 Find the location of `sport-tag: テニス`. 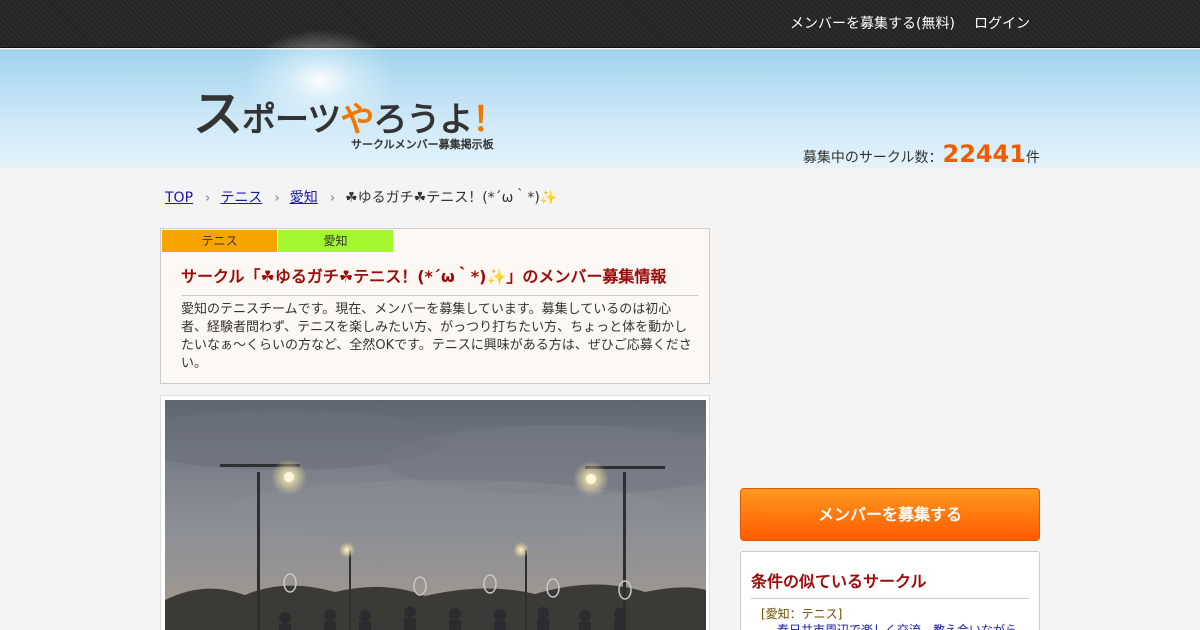

sport-tag: テニス is located at coordinates (219, 241).